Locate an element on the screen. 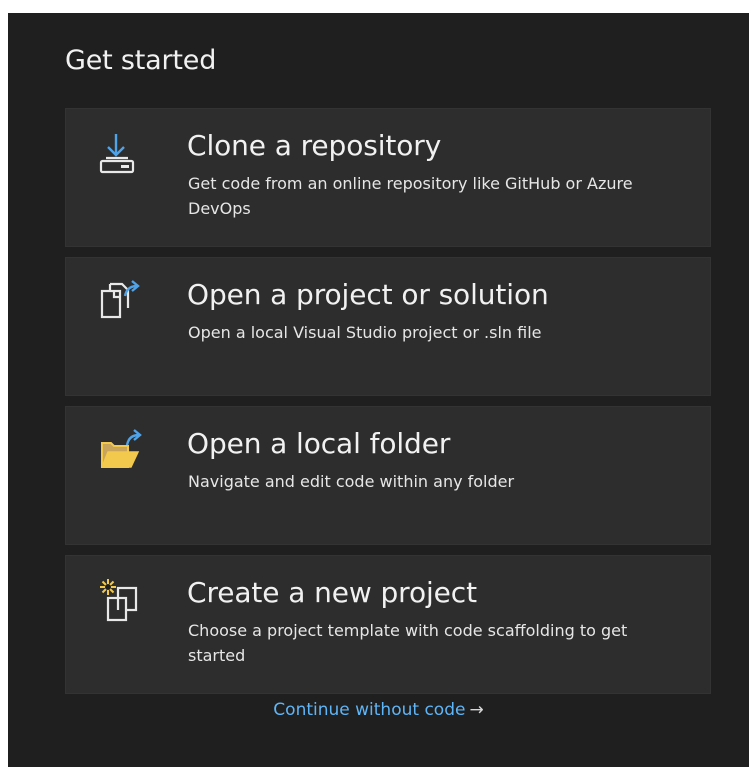  clone-repository-icon is located at coordinates (122, 155).